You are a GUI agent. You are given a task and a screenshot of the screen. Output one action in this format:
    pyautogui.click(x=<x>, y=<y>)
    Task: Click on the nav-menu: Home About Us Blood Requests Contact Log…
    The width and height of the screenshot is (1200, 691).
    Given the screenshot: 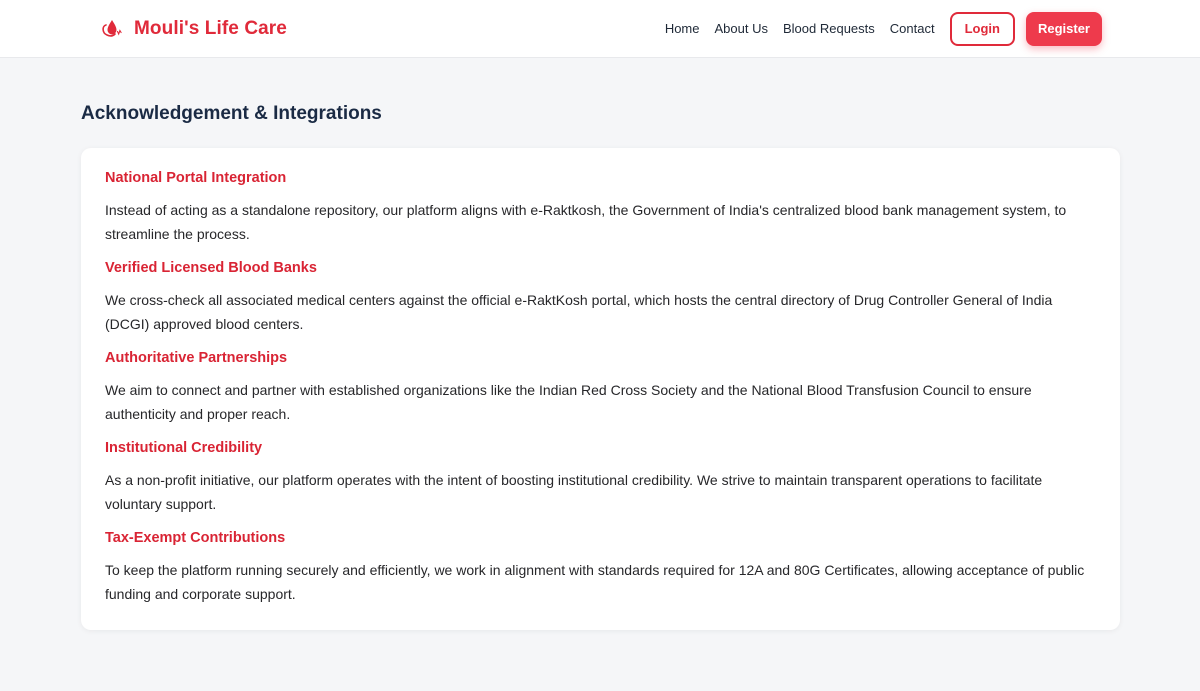 What is the action you would take?
    pyautogui.click(x=883, y=28)
    